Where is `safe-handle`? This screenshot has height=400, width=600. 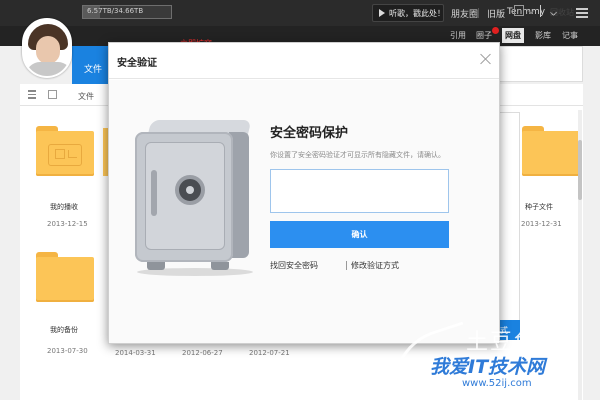
safe-handle is located at coordinates (154, 193).